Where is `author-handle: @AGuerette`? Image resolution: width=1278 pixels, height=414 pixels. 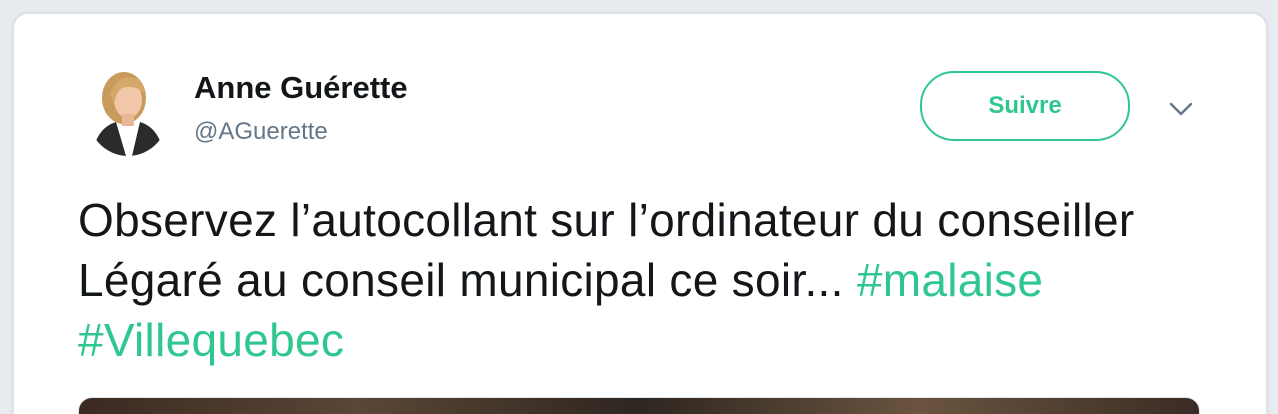
author-handle: @AGuerette is located at coordinates (261, 132).